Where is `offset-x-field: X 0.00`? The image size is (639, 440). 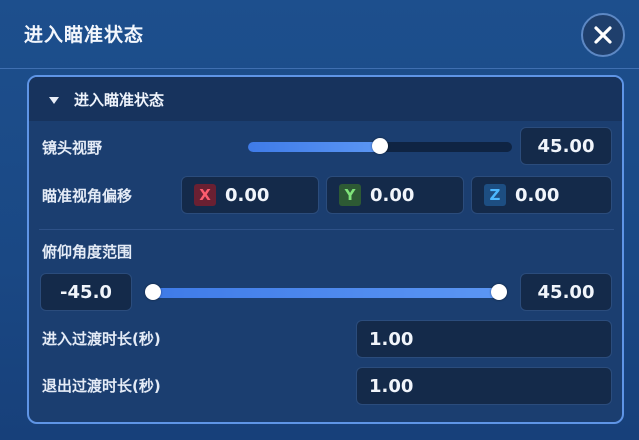 offset-x-field: X 0.00 is located at coordinates (250, 195).